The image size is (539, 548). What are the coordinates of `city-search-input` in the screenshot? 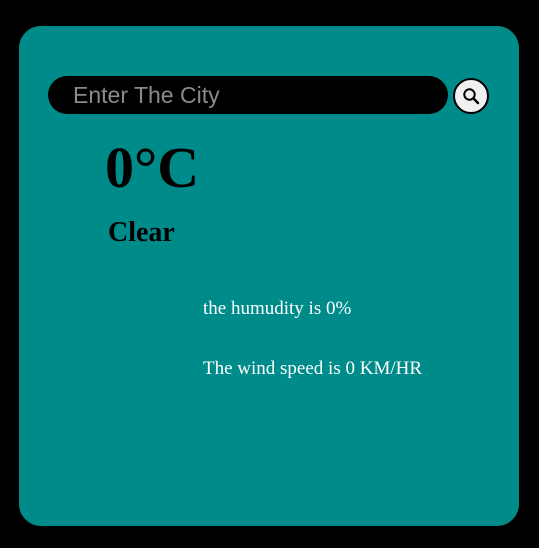 It's located at (248, 95).